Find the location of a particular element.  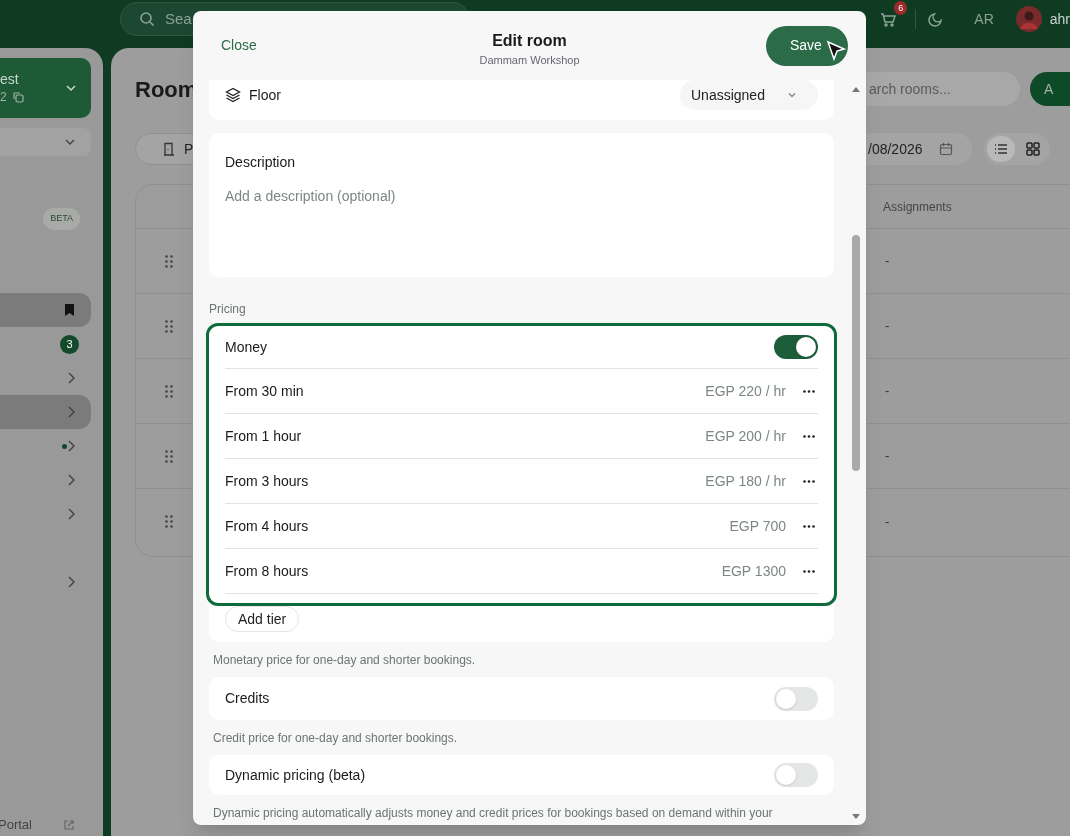

help-text: Credit price for one-day and shorter bookings. is located at coordinates (336, 738).